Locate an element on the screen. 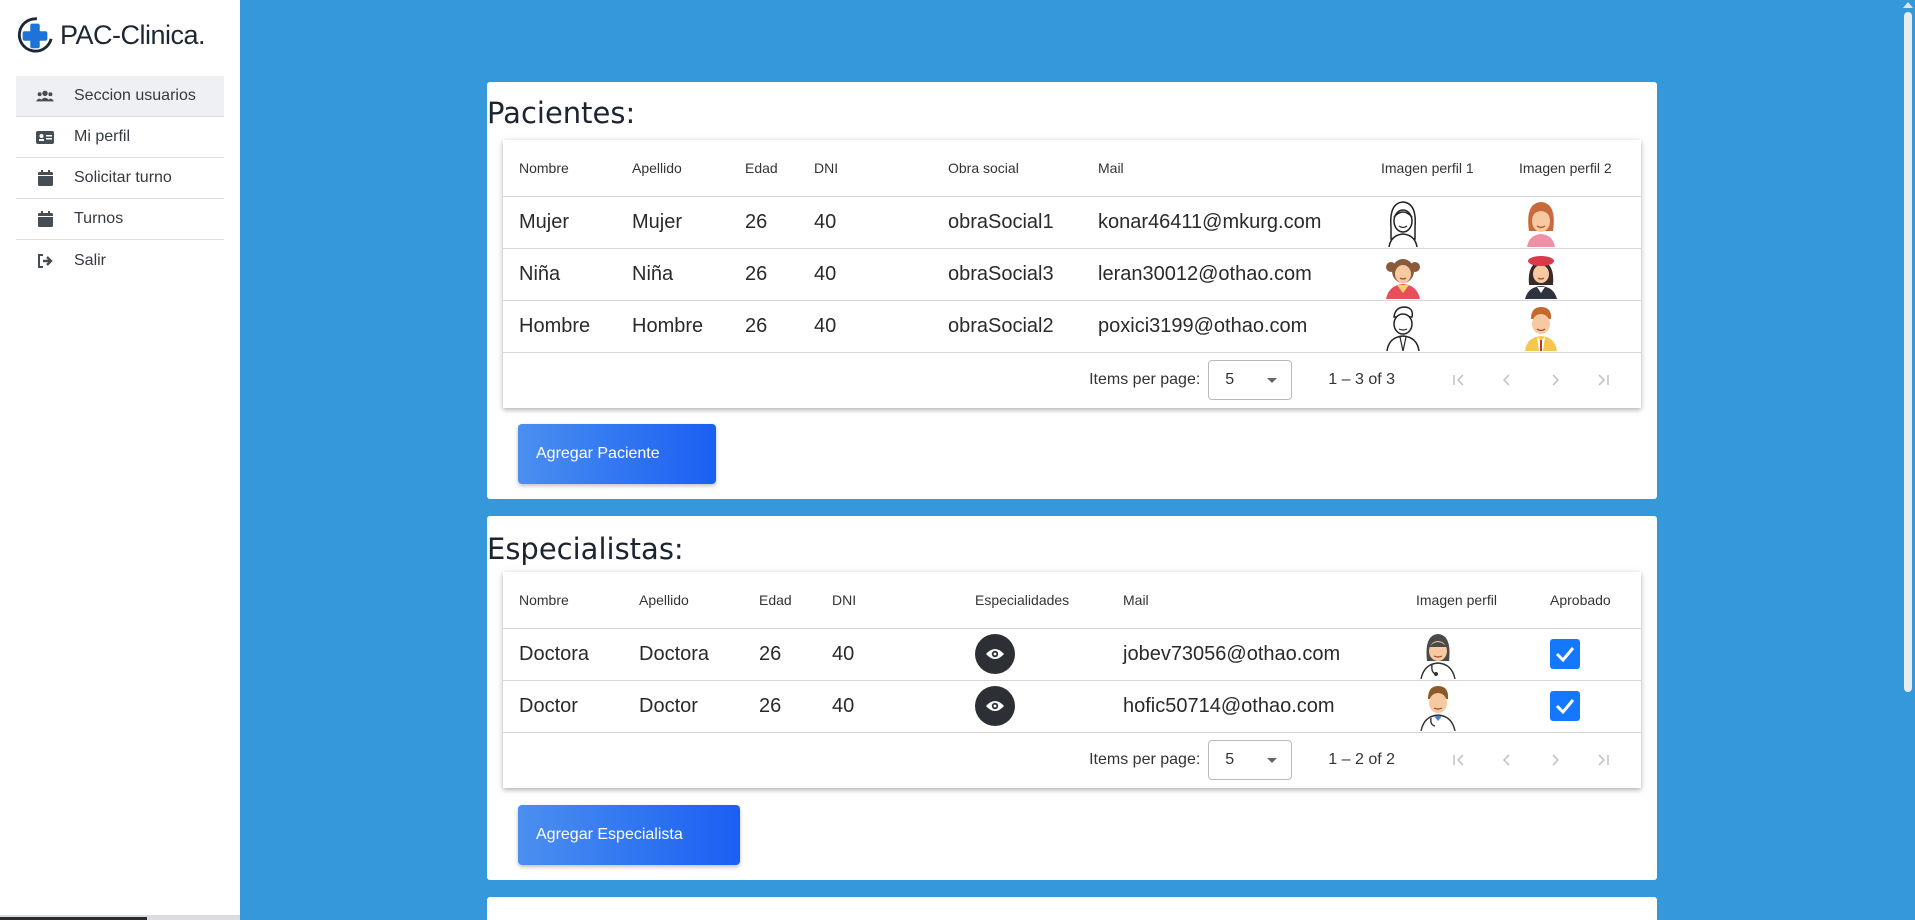 This screenshot has height=920, width=1915. cell-nombre: Niña is located at coordinates (559, 274).